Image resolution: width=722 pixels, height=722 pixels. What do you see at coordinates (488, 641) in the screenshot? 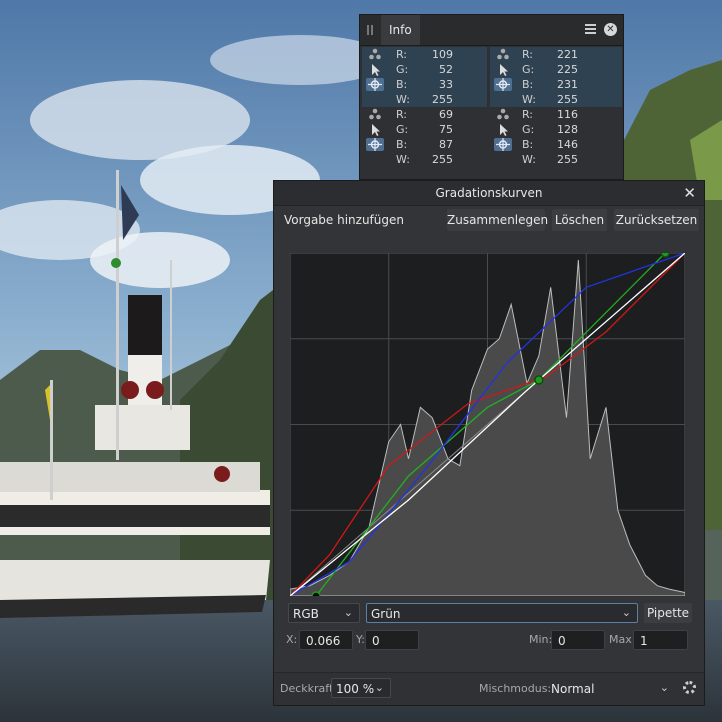
I see `point-fields: X: 0.066 Y: 0 Min: 0 Max: 1` at bounding box center [488, 641].